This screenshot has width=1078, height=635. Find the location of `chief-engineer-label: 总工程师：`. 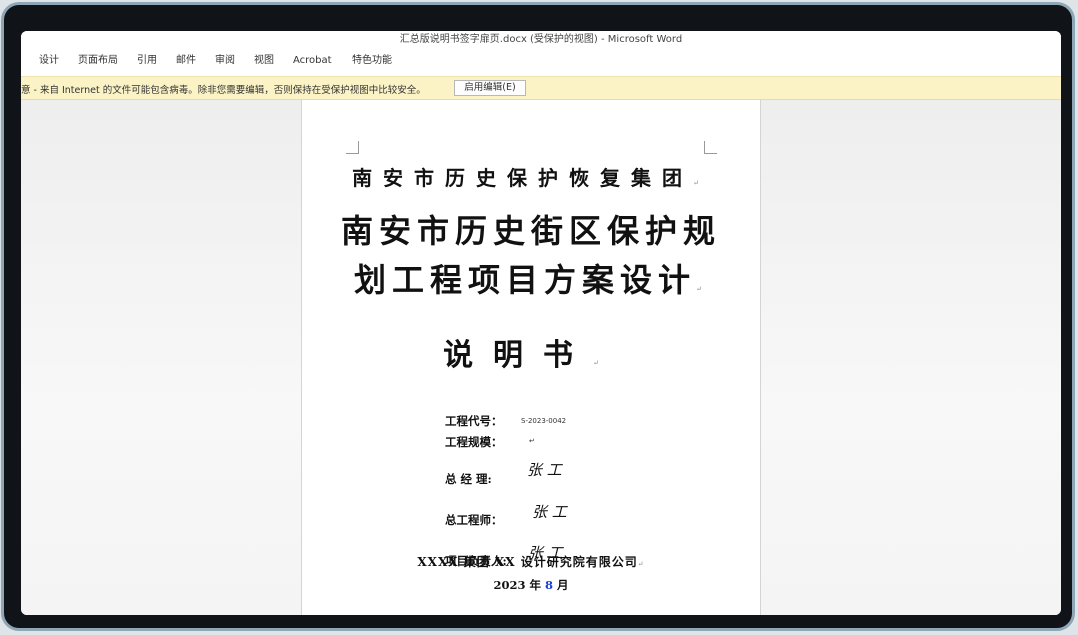

chief-engineer-label: 总工程师： is located at coordinates (474, 520).